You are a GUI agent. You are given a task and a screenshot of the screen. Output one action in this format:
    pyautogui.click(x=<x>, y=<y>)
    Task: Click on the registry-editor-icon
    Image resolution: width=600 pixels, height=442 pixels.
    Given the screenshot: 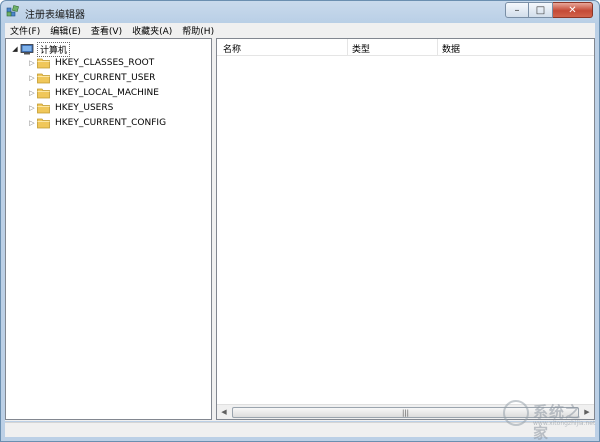 What is the action you would take?
    pyautogui.click(x=12, y=11)
    